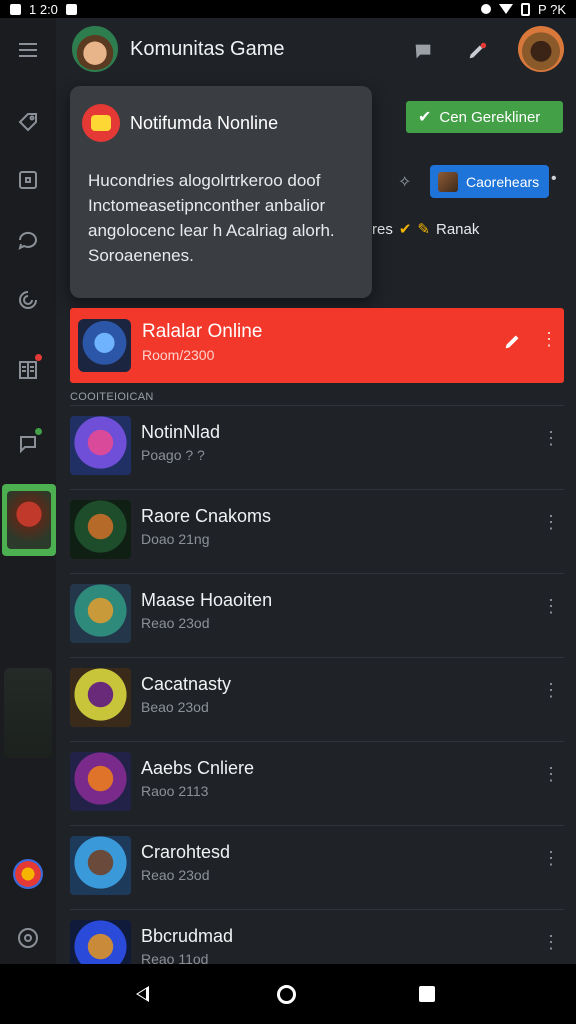 The image size is (576, 1024). I want to click on settings-icon, so click(28, 938).